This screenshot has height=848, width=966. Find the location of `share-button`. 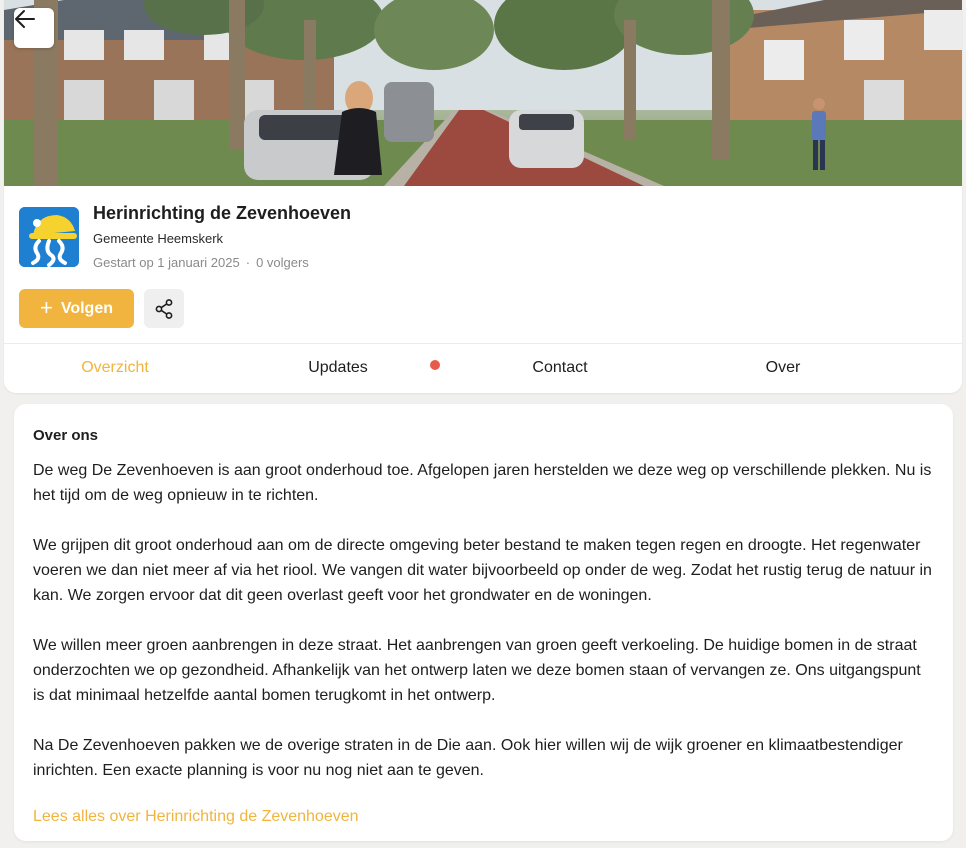

share-button is located at coordinates (164, 308).